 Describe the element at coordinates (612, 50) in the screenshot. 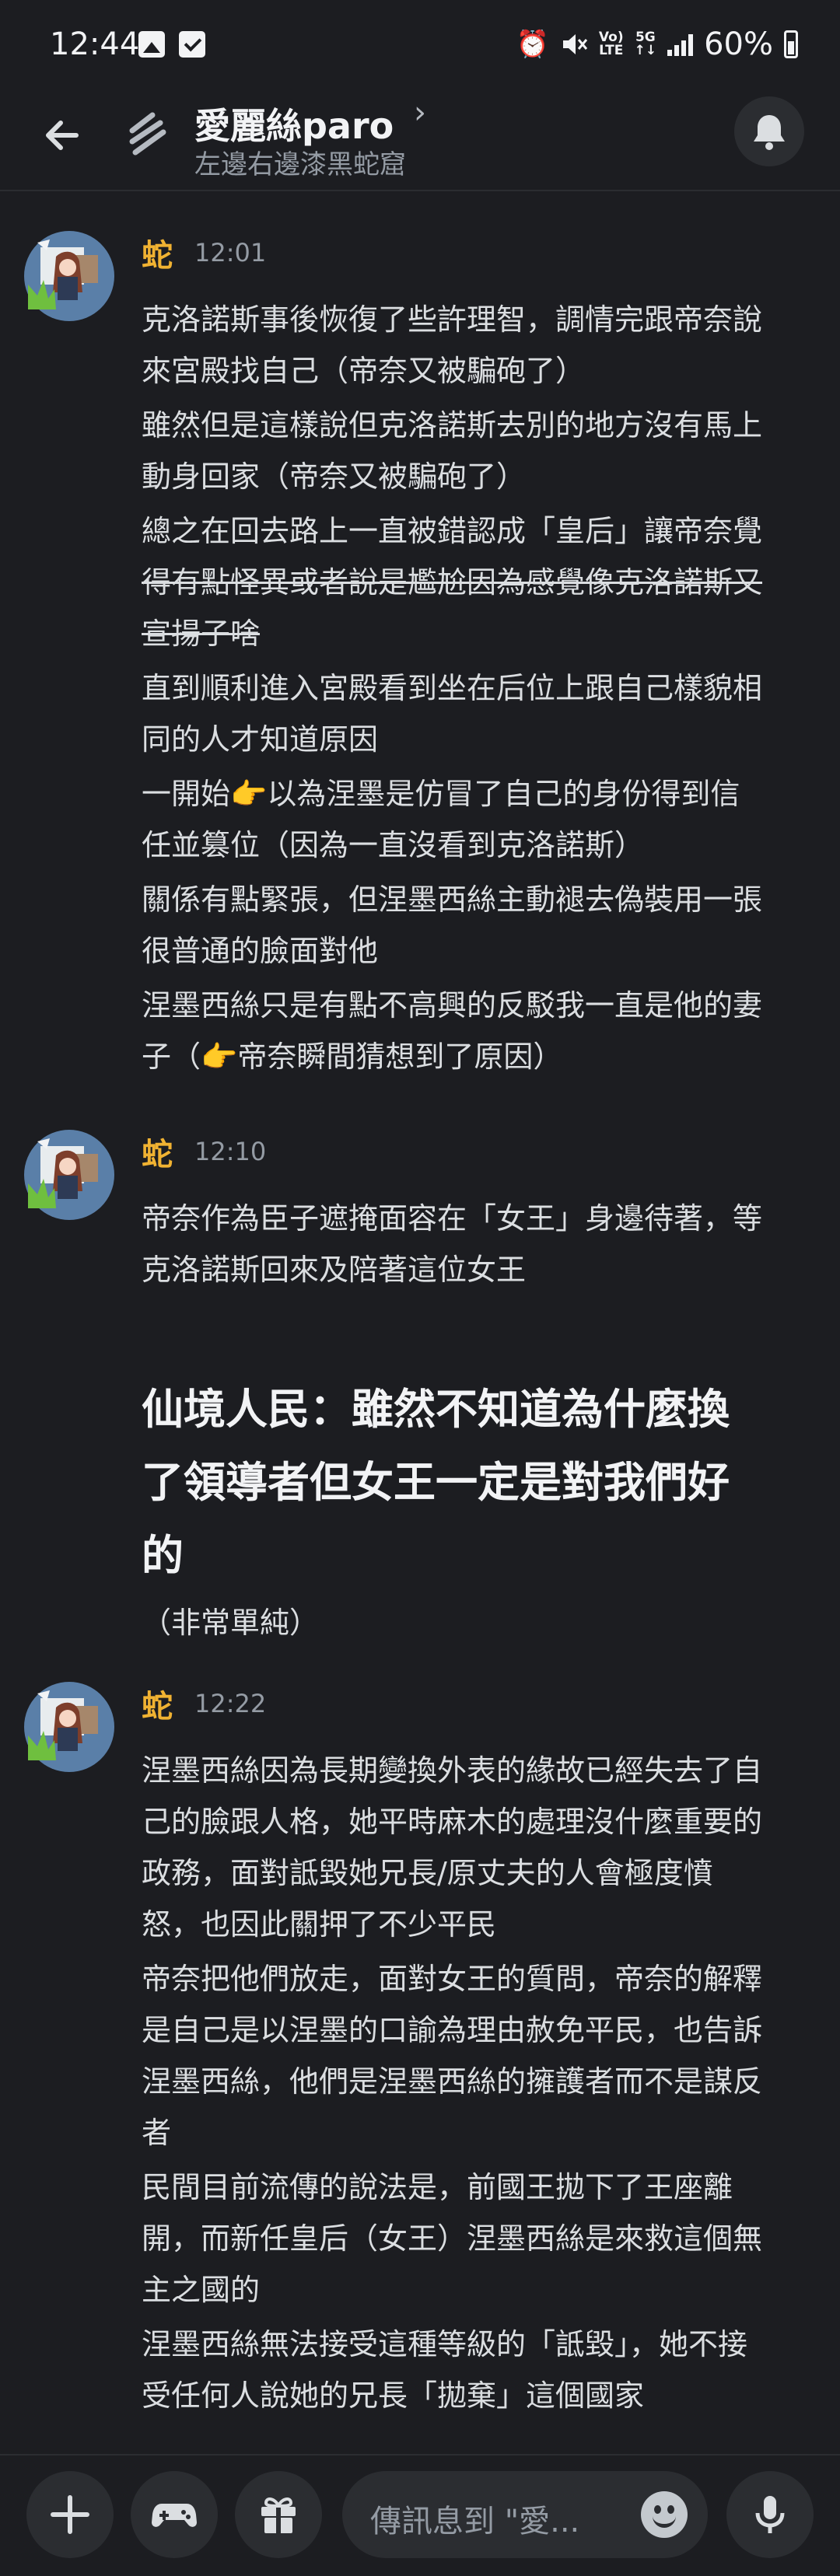

I see `volte-bottom: LTE` at that location.